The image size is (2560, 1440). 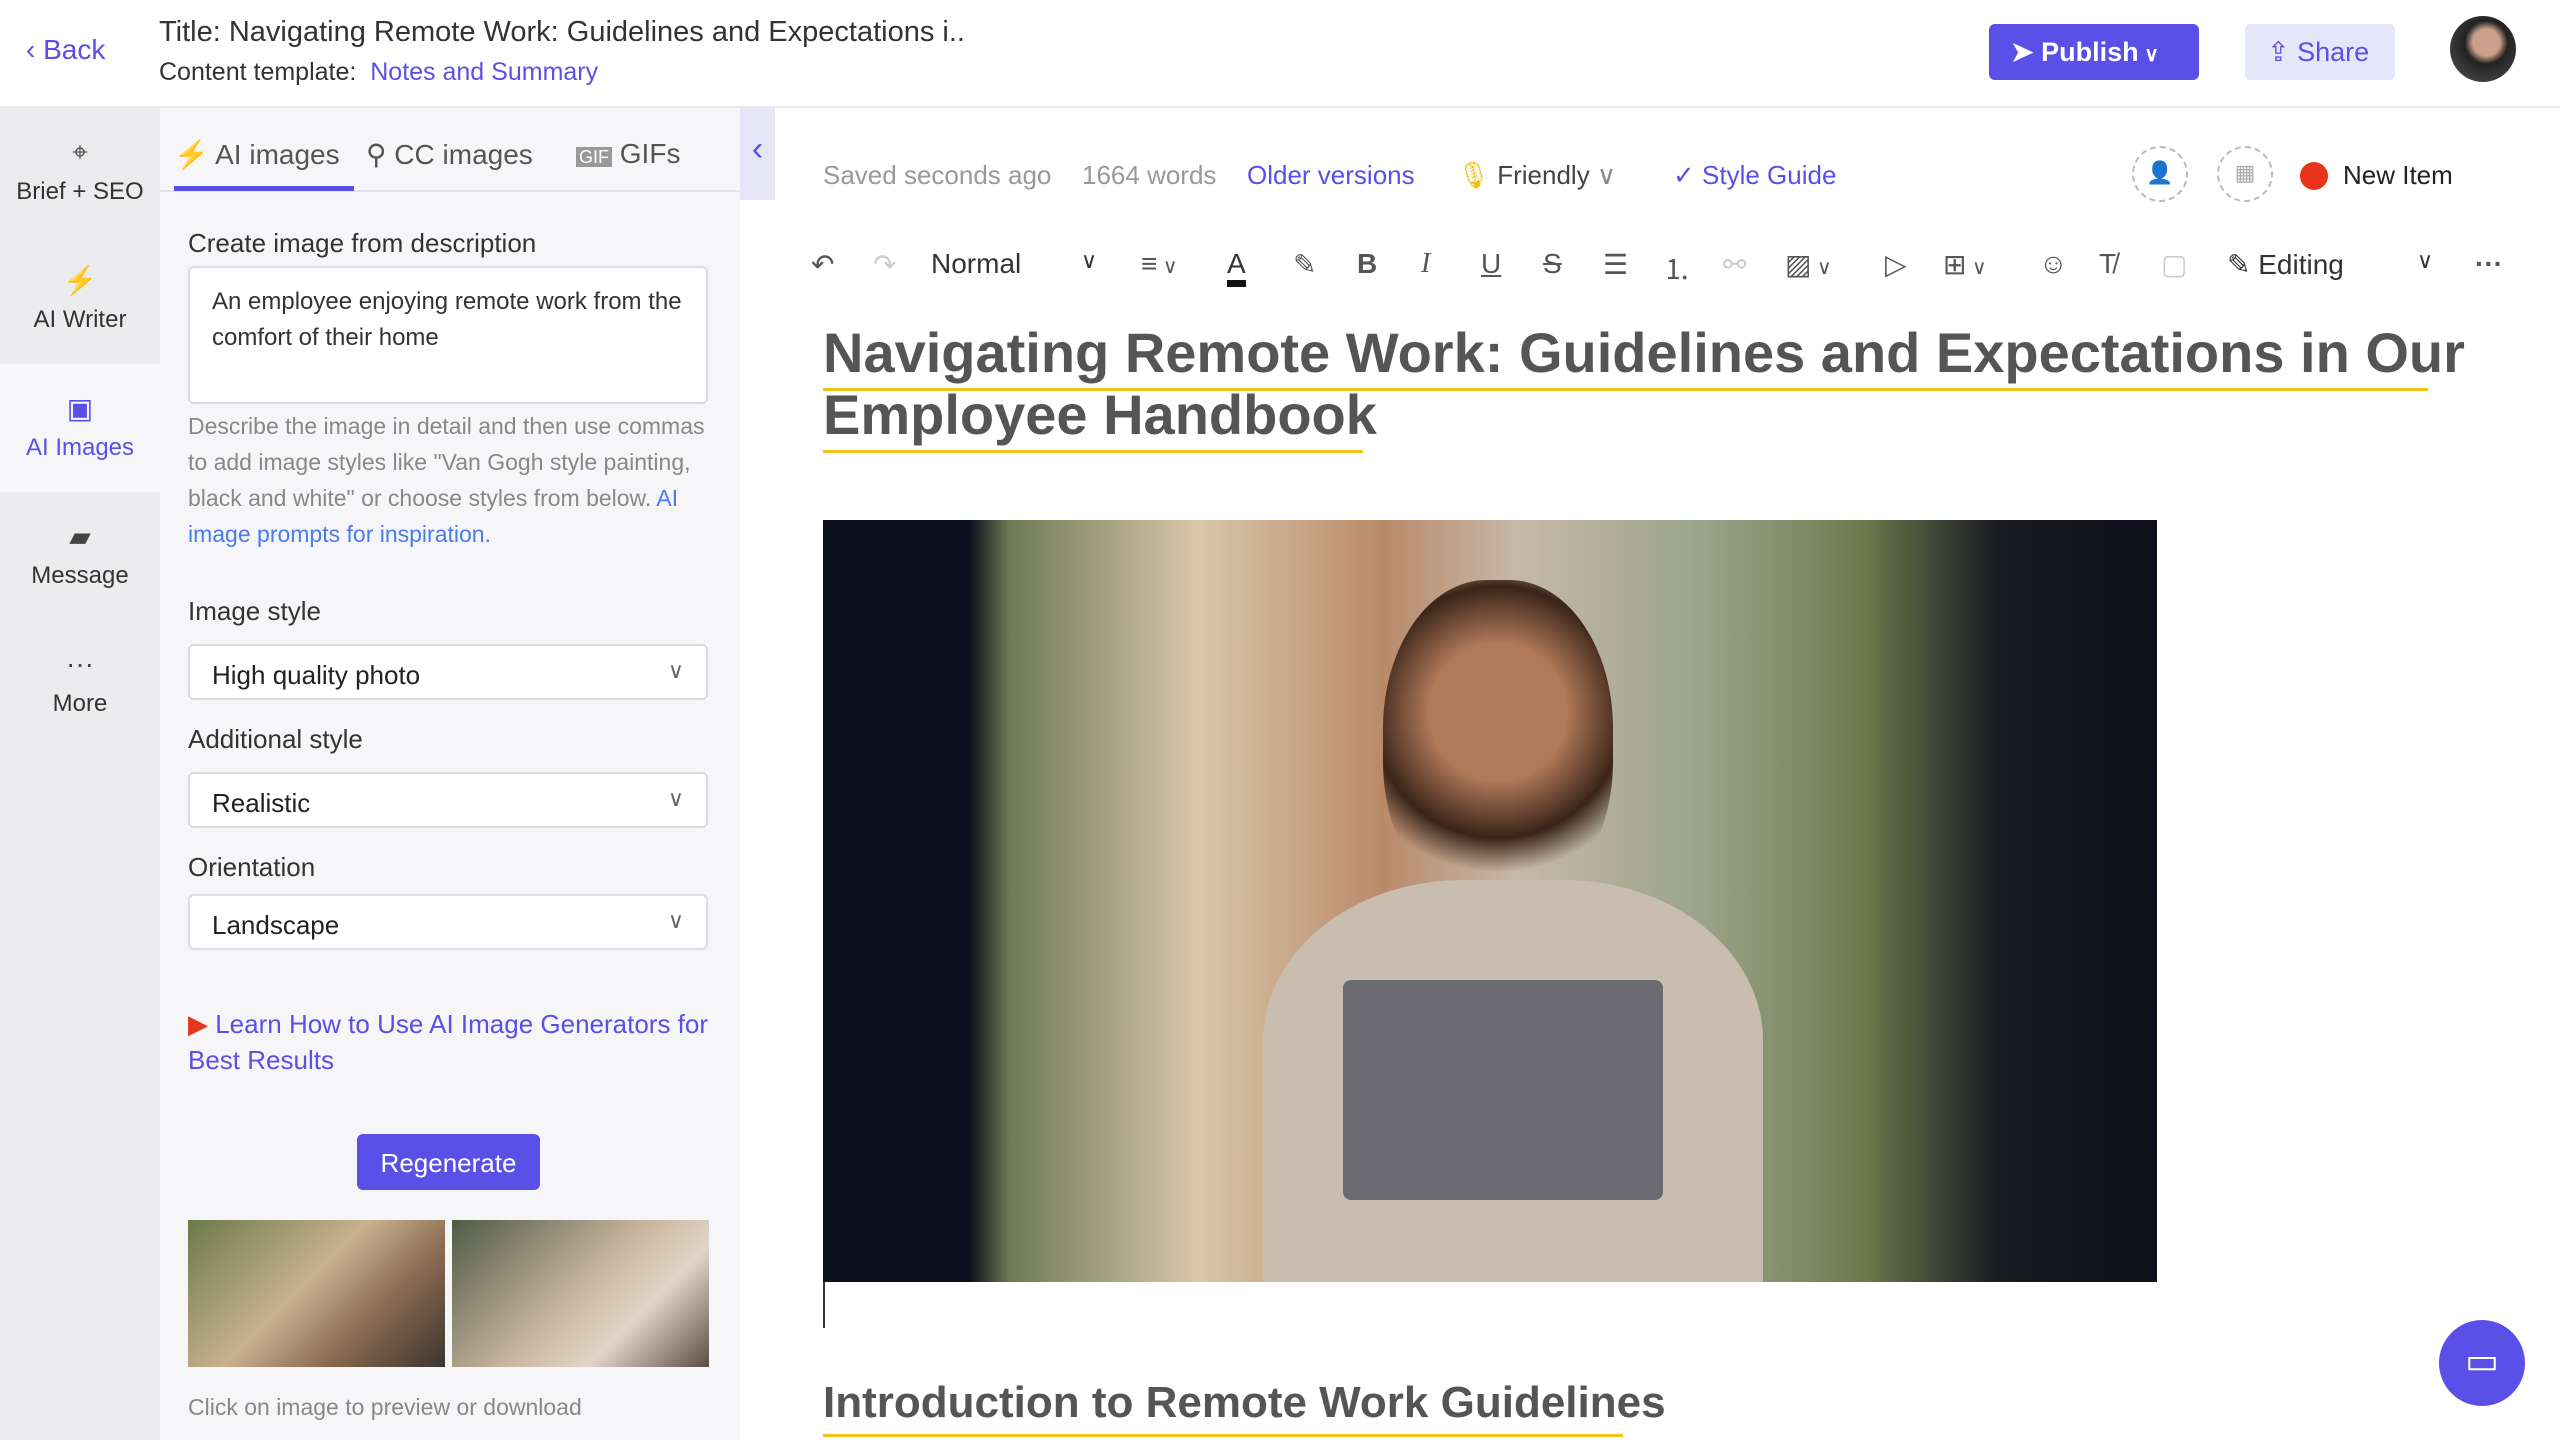 I want to click on gif-icon: GIF, so click(x=594, y=157).